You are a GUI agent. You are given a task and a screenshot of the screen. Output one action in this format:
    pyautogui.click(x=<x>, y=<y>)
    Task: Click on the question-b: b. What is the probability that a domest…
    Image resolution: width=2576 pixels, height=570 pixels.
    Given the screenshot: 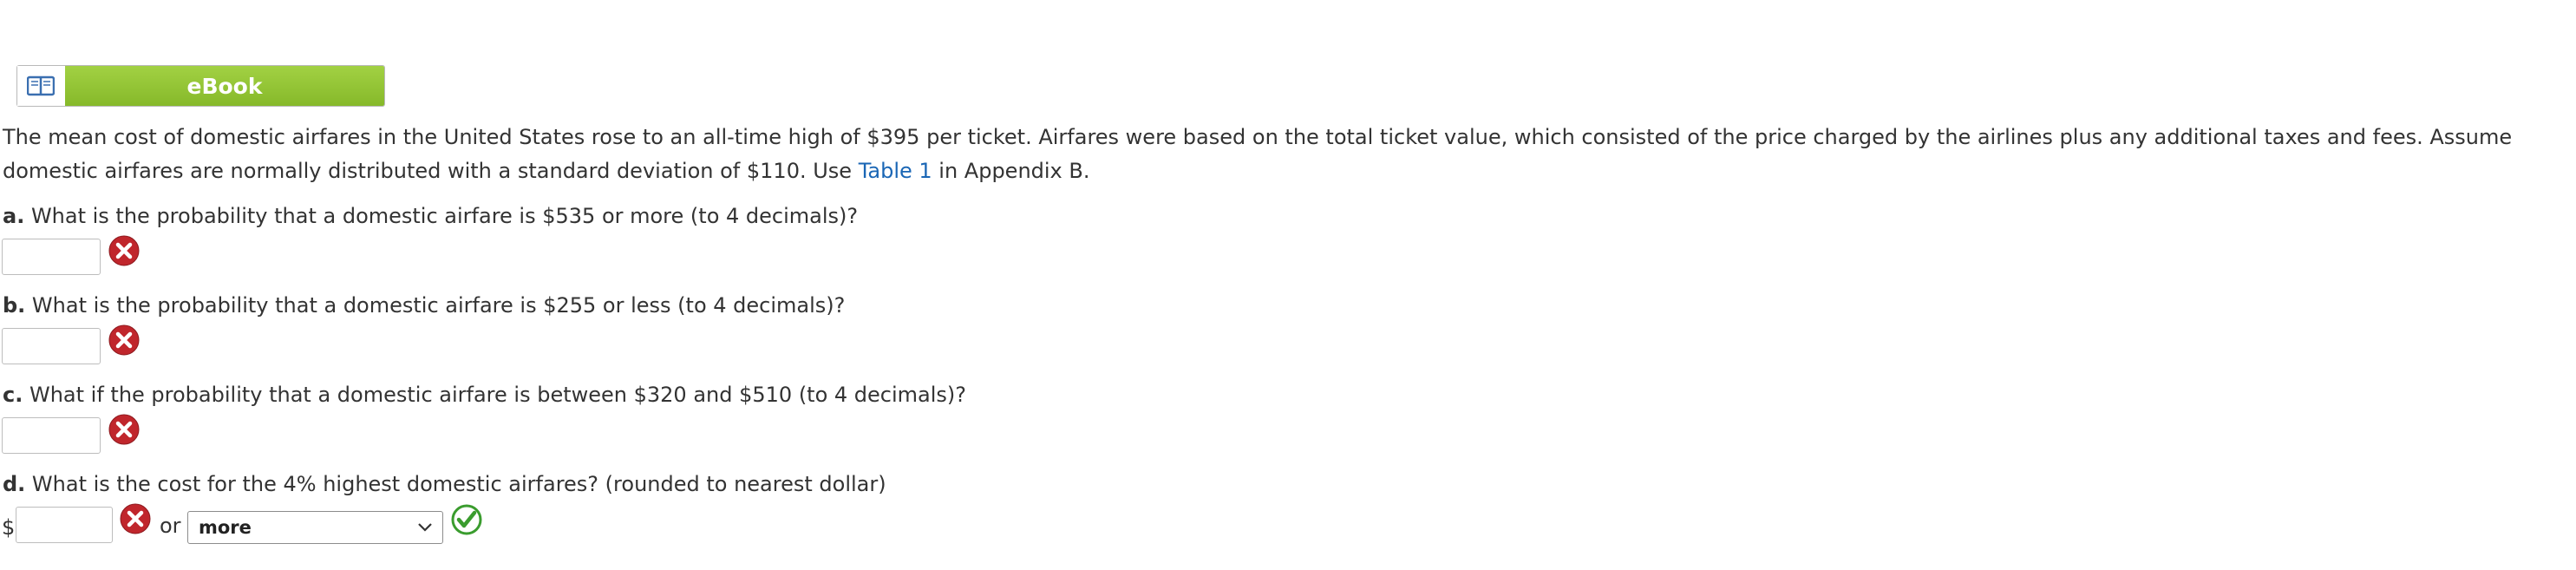 What is the action you would take?
    pyautogui.click(x=424, y=305)
    